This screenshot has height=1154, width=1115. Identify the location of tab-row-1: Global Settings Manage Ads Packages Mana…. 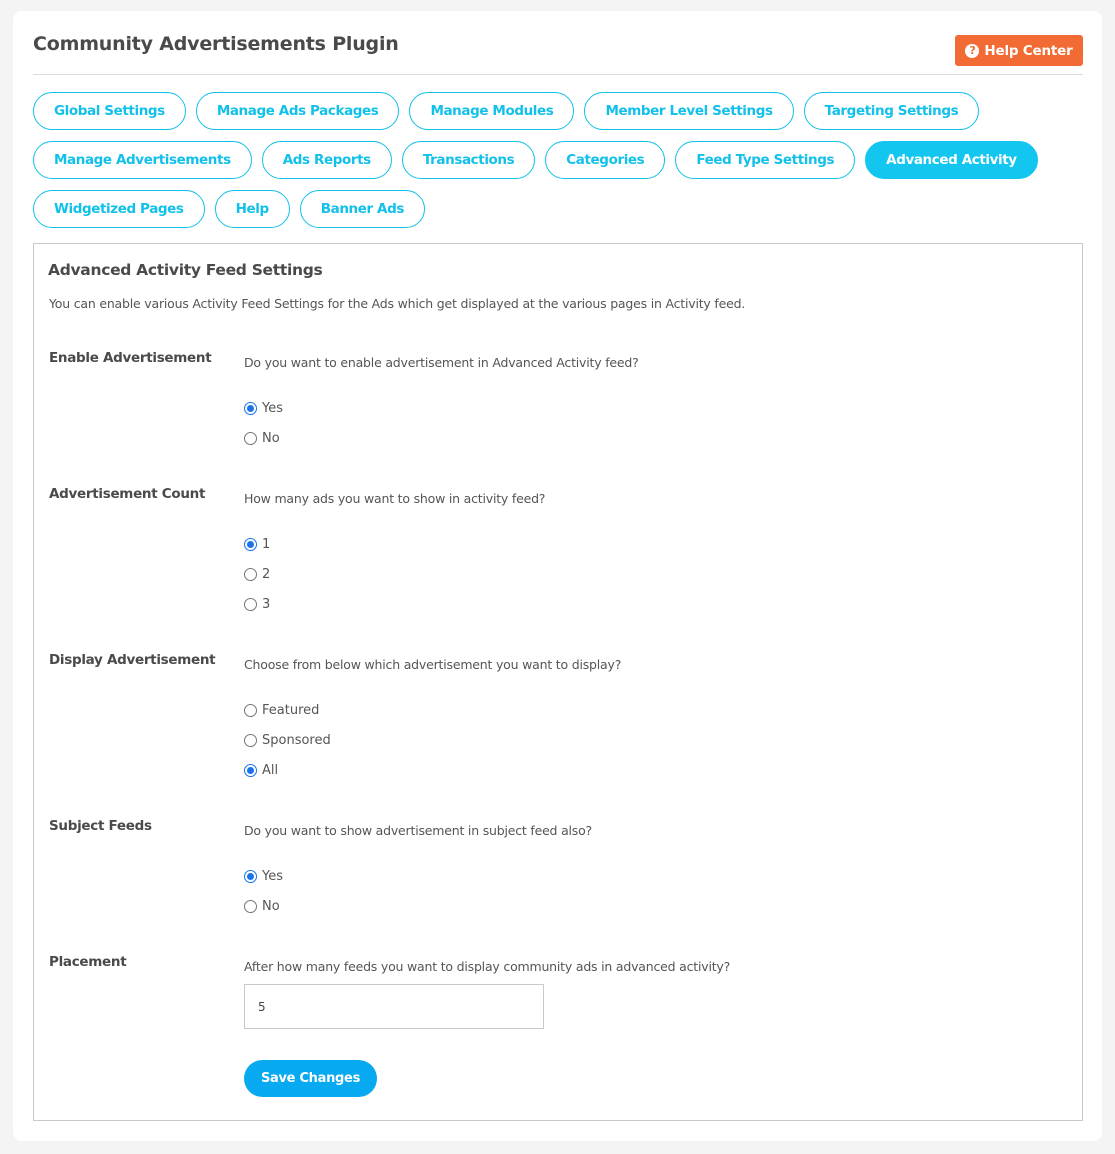
(563, 111).